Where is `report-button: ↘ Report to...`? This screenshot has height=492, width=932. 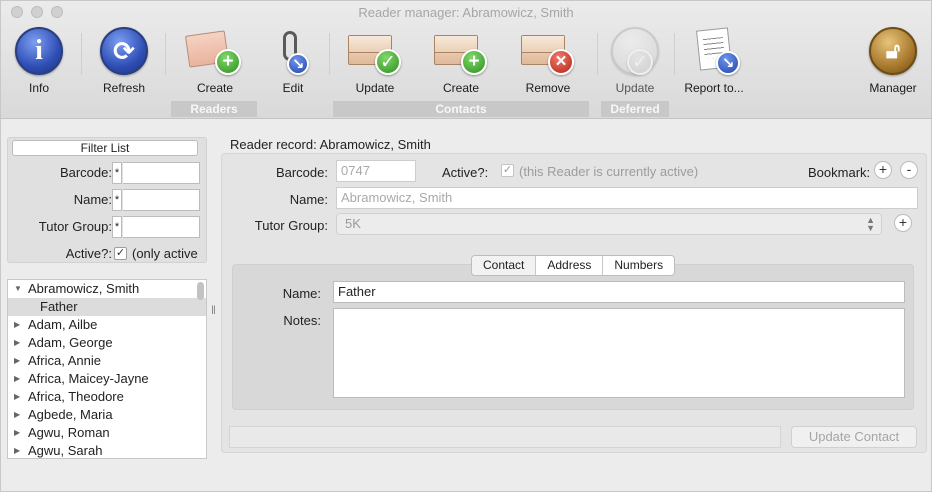 report-button: ↘ Report to... is located at coordinates (714, 60).